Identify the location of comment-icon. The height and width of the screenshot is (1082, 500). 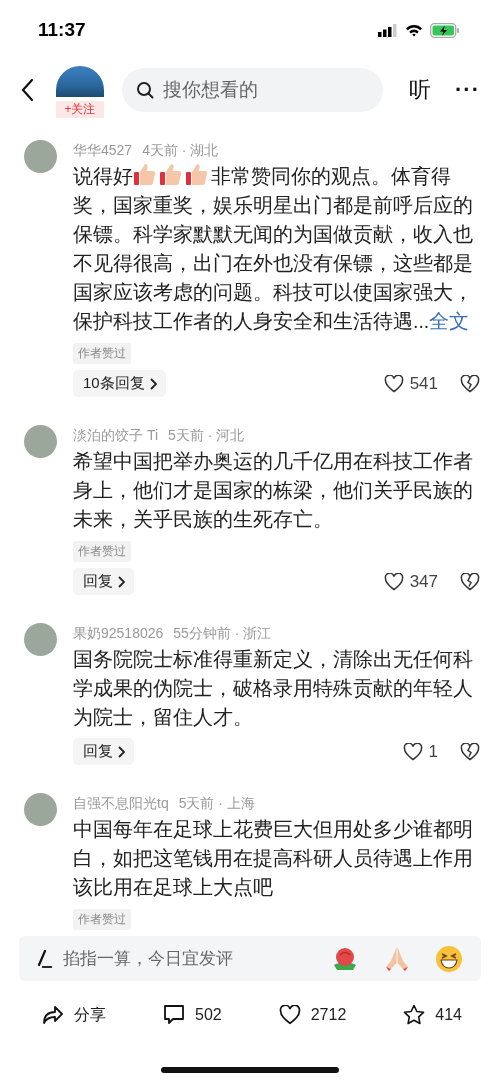
(174, 1015).